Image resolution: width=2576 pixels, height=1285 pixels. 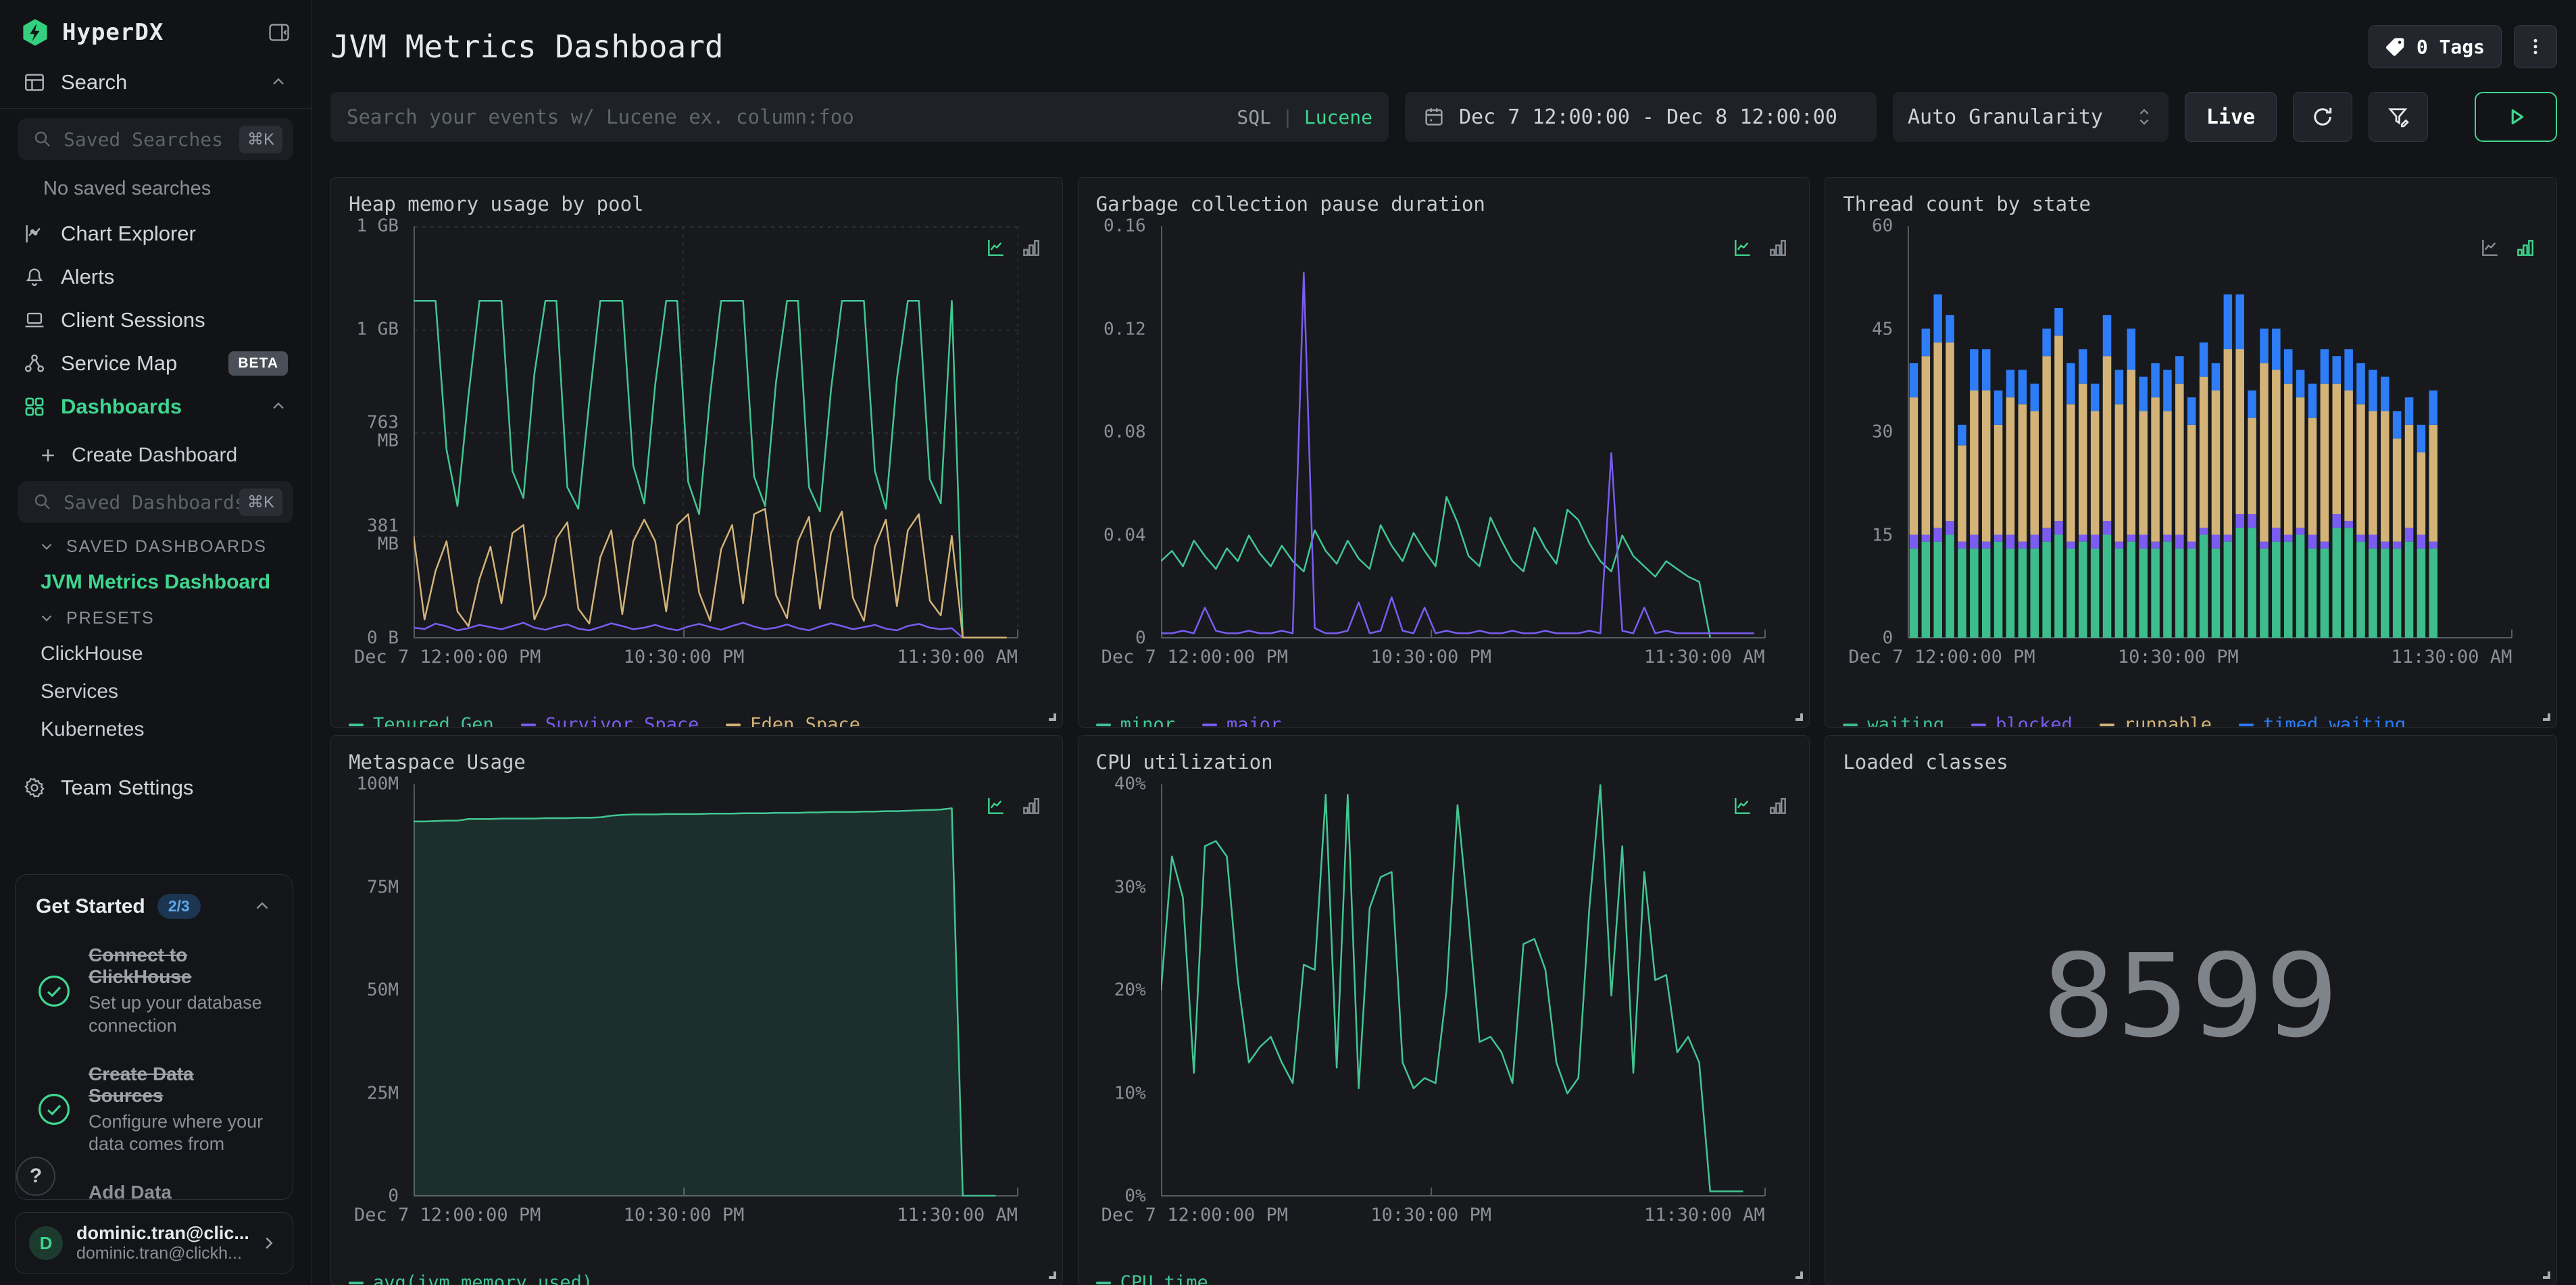 I want to click on date-range-picker: Dec 7 12:00:00 - Dec 8 12:00:00, so click(x=1641, y=117).